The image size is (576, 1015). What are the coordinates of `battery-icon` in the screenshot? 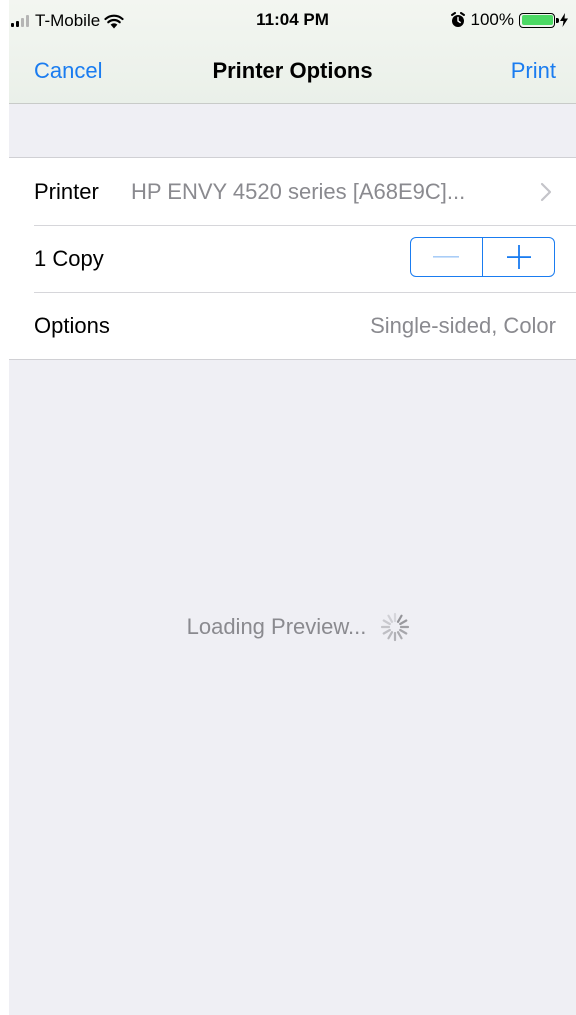 It's located at (539, 20).